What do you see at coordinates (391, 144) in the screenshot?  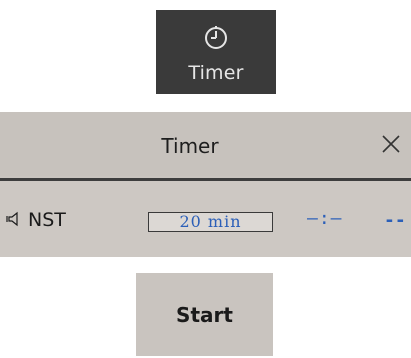 I see `close-icon` at bounding box center [391, 144].